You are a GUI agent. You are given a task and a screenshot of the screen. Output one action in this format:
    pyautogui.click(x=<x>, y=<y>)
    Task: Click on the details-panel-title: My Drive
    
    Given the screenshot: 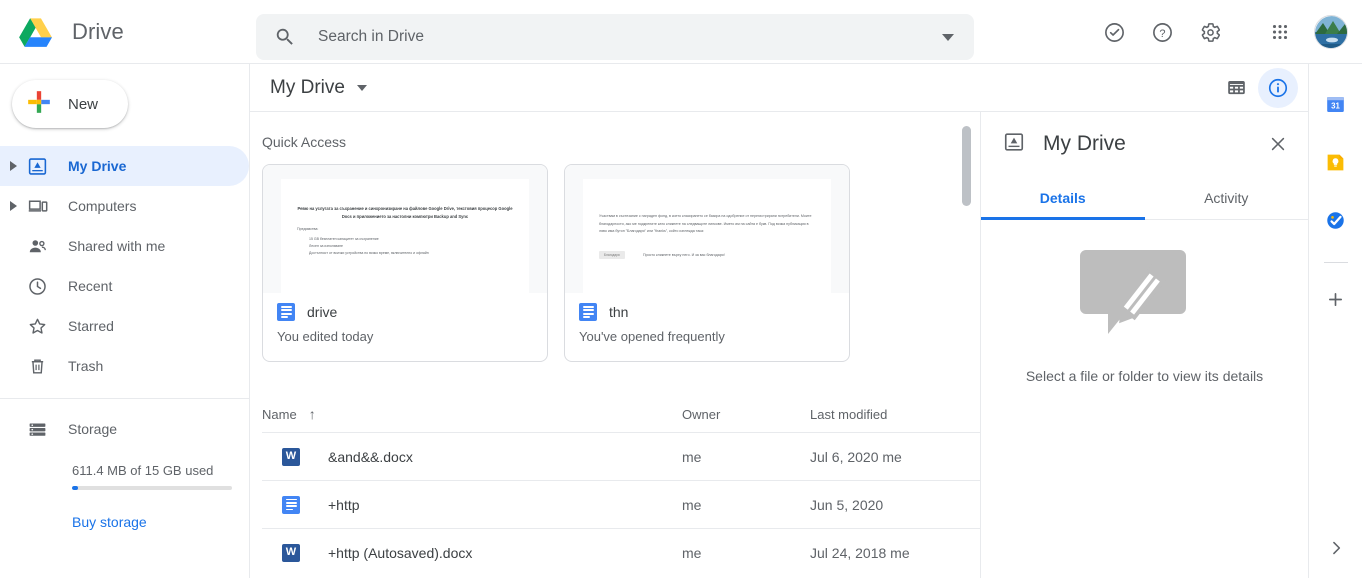 What is the action you would take?
    pyautogui.click(x=1084, y=143)
    